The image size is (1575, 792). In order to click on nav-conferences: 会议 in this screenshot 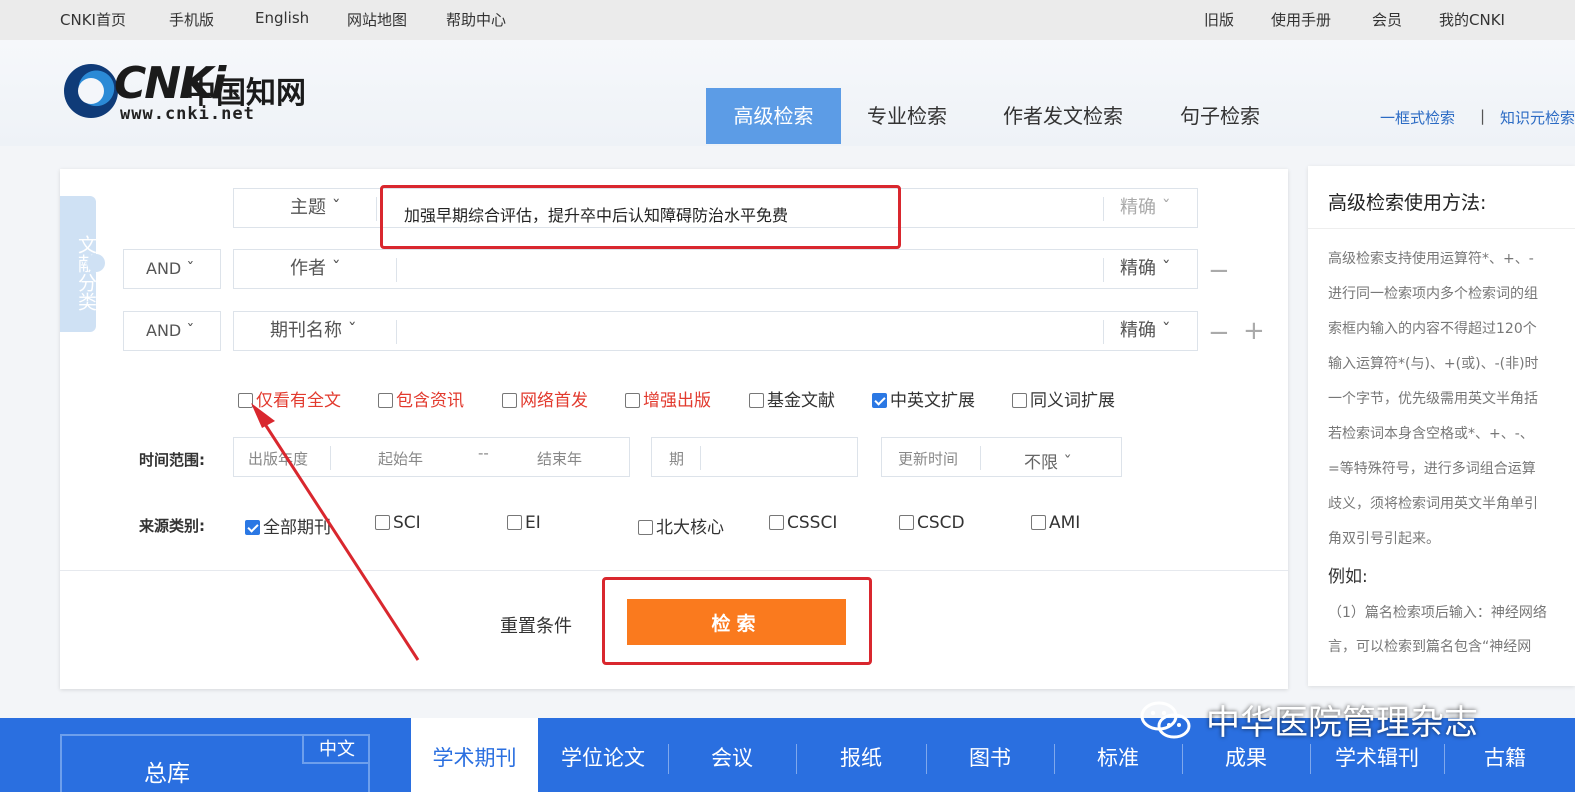, I will do `click(732, 755)`.